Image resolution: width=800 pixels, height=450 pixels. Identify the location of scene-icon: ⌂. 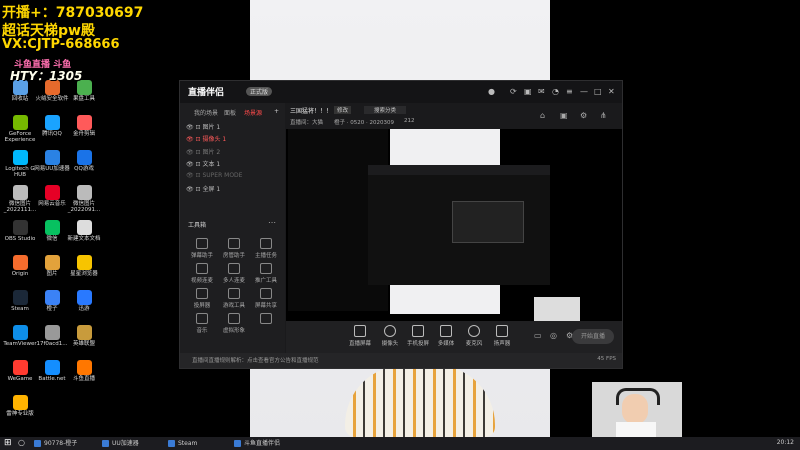
(542, 115).